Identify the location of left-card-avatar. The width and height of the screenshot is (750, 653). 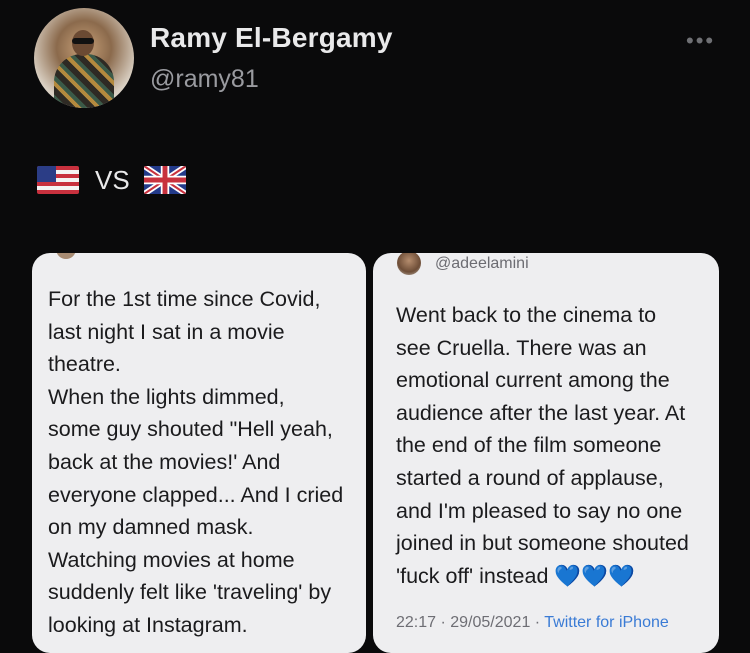
(66, 256).